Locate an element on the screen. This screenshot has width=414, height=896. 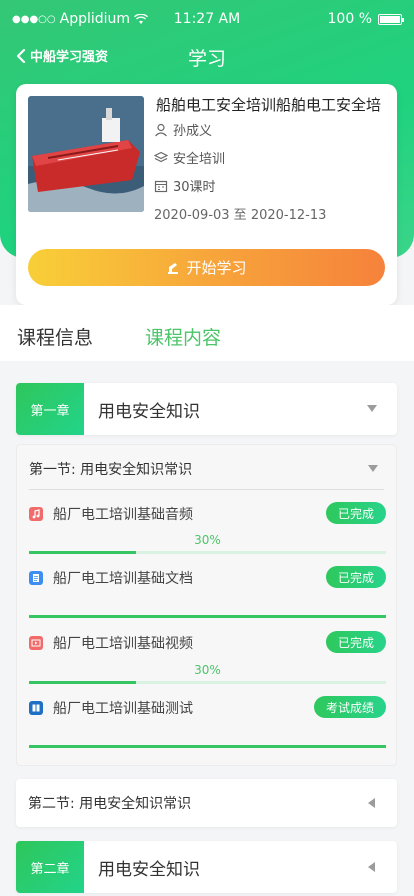
chapter-2: 第二章 用电安全知识 is located at coordinates (206, 867).